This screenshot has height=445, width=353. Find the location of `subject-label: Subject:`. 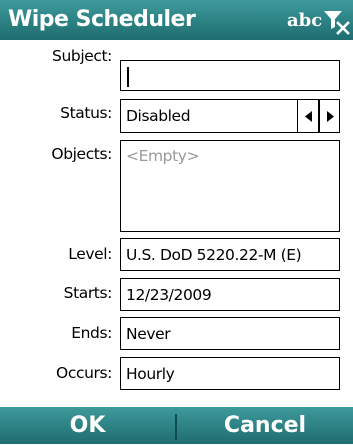

subject-label: Subject: is located at coordinates (82, 56).